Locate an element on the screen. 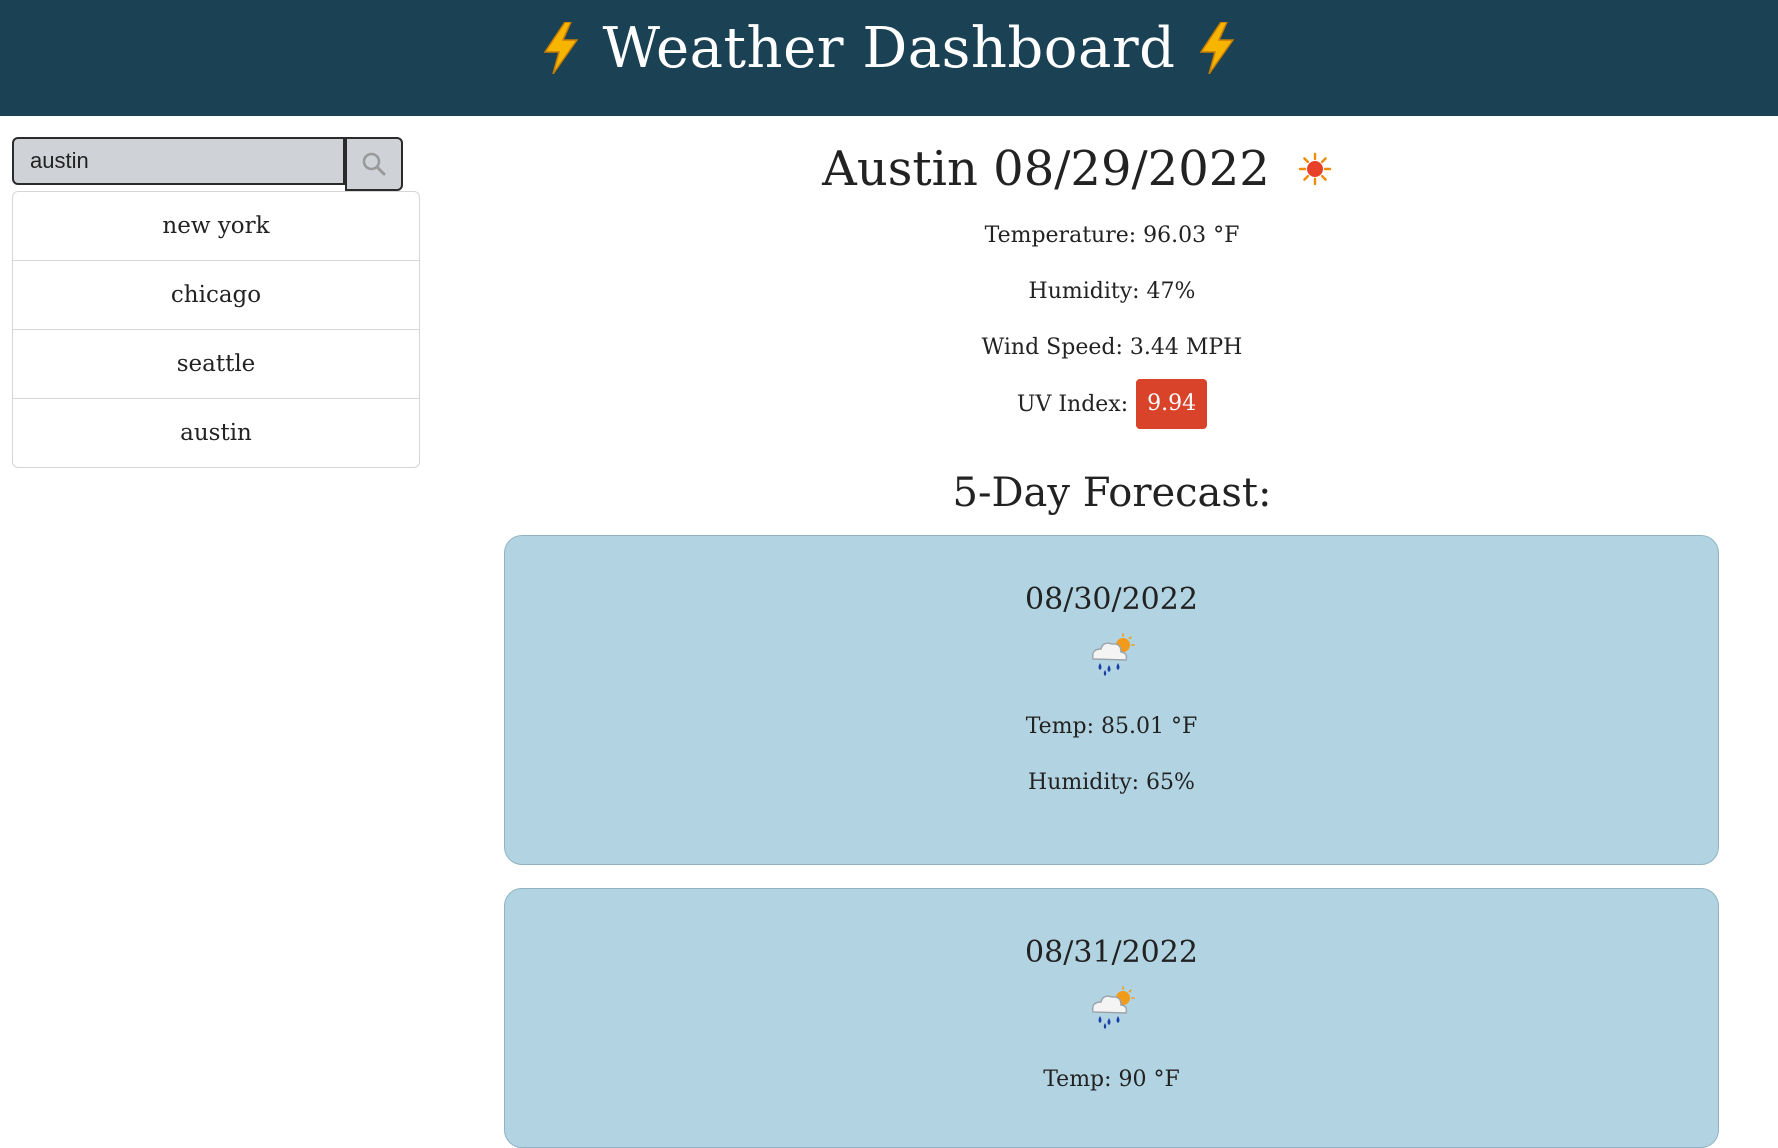  forecast-temp: Temp: 90 °F is located at coordinates (1111, 1079).